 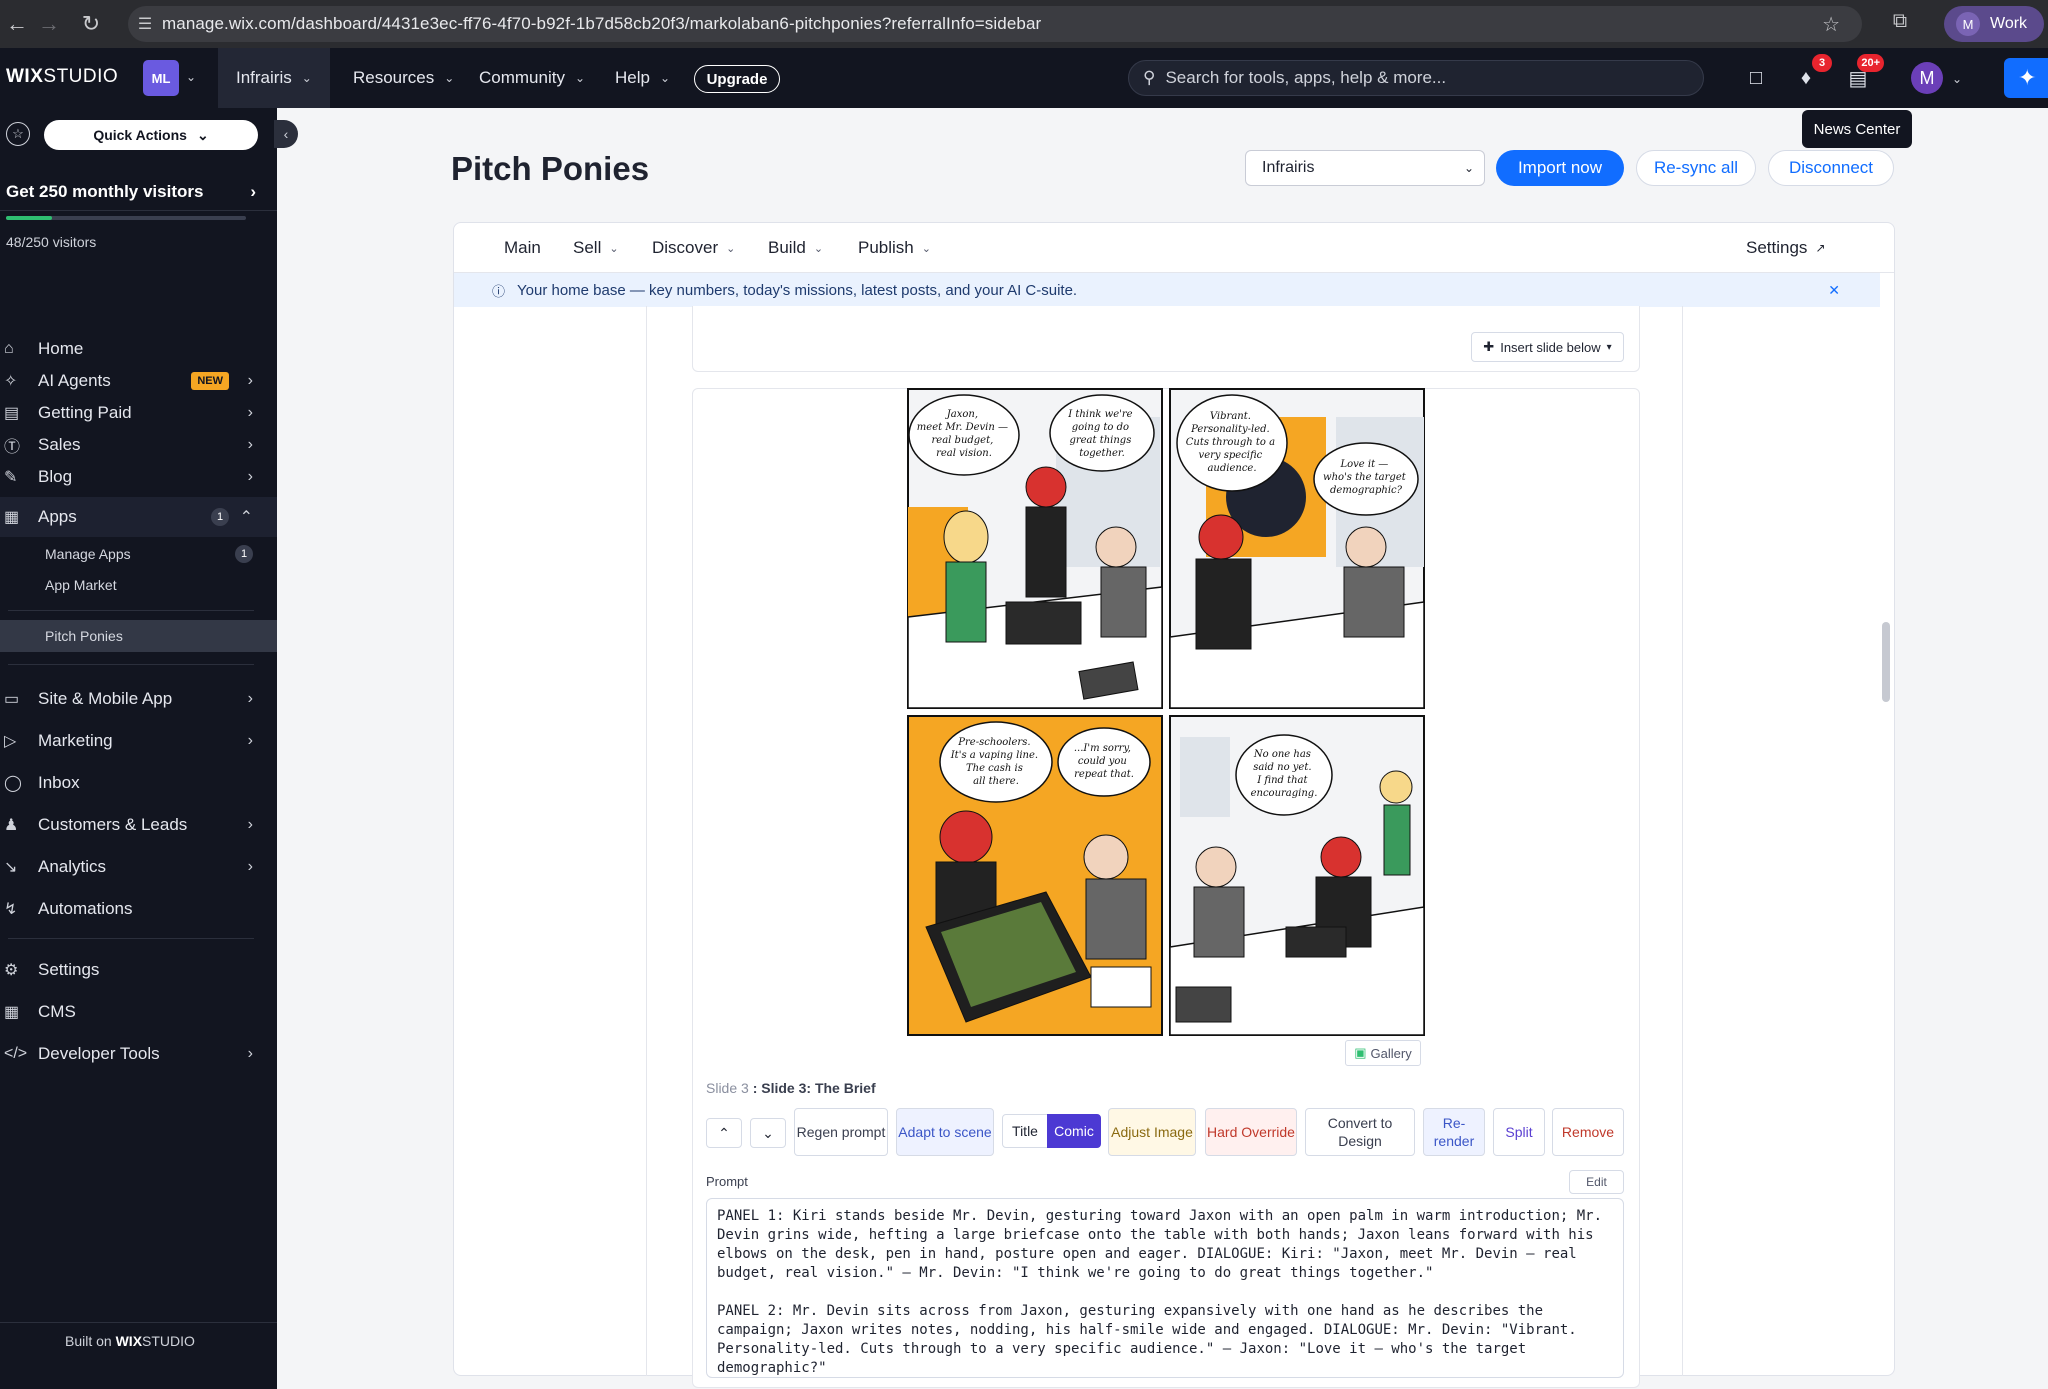 I want to click on subnav-discover: Discover ⌄, so click(x=693, y=248).